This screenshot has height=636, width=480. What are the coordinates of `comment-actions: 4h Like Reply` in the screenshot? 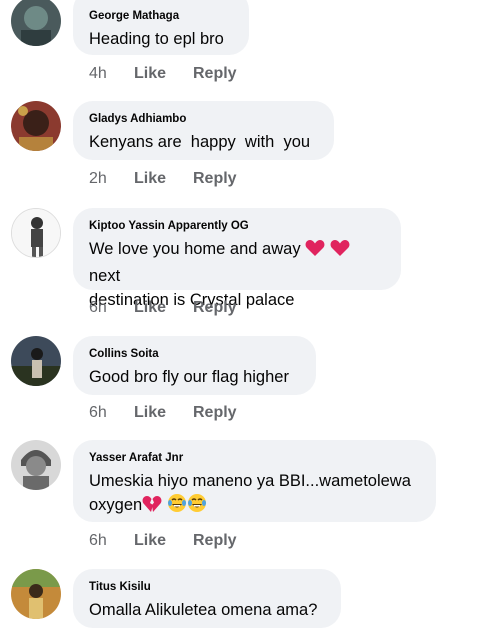 It's located at (163, 74).